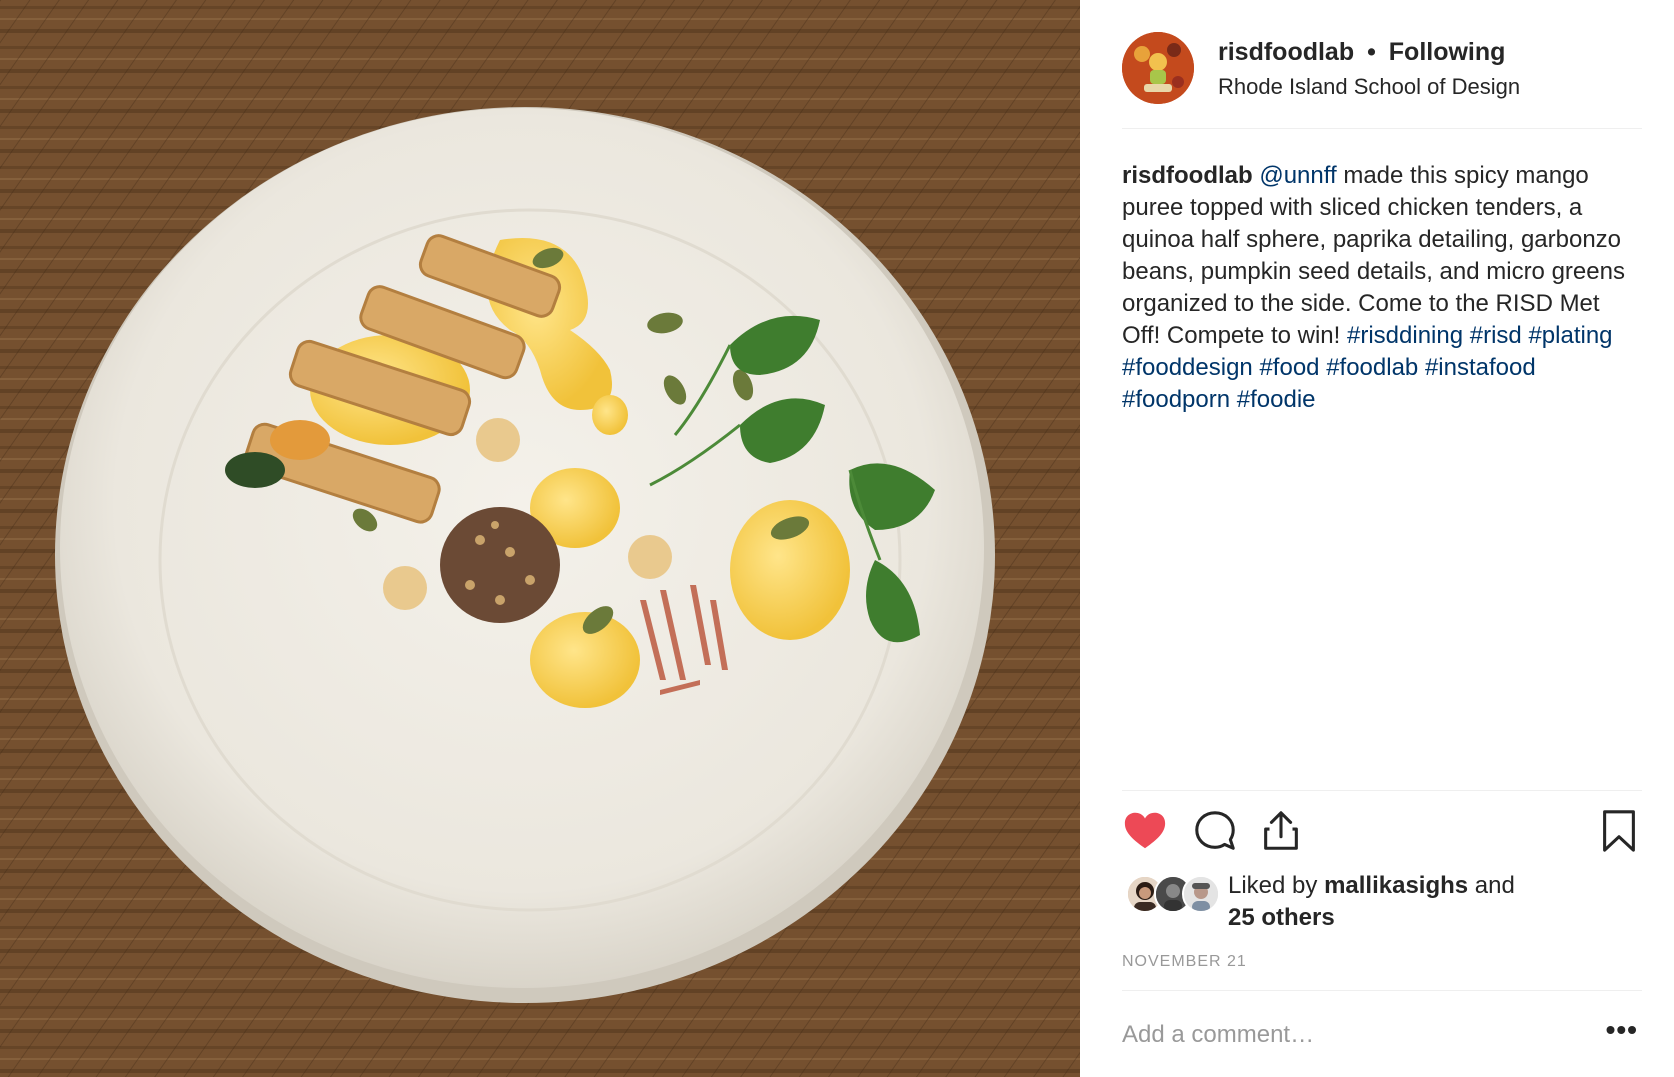 This screenshot has width=1674, height=1077. What do you see at coordinates (1281, 917) in the screenshot?
I see `likes-others-count: 25 others` at bounding box center [1281, 917].